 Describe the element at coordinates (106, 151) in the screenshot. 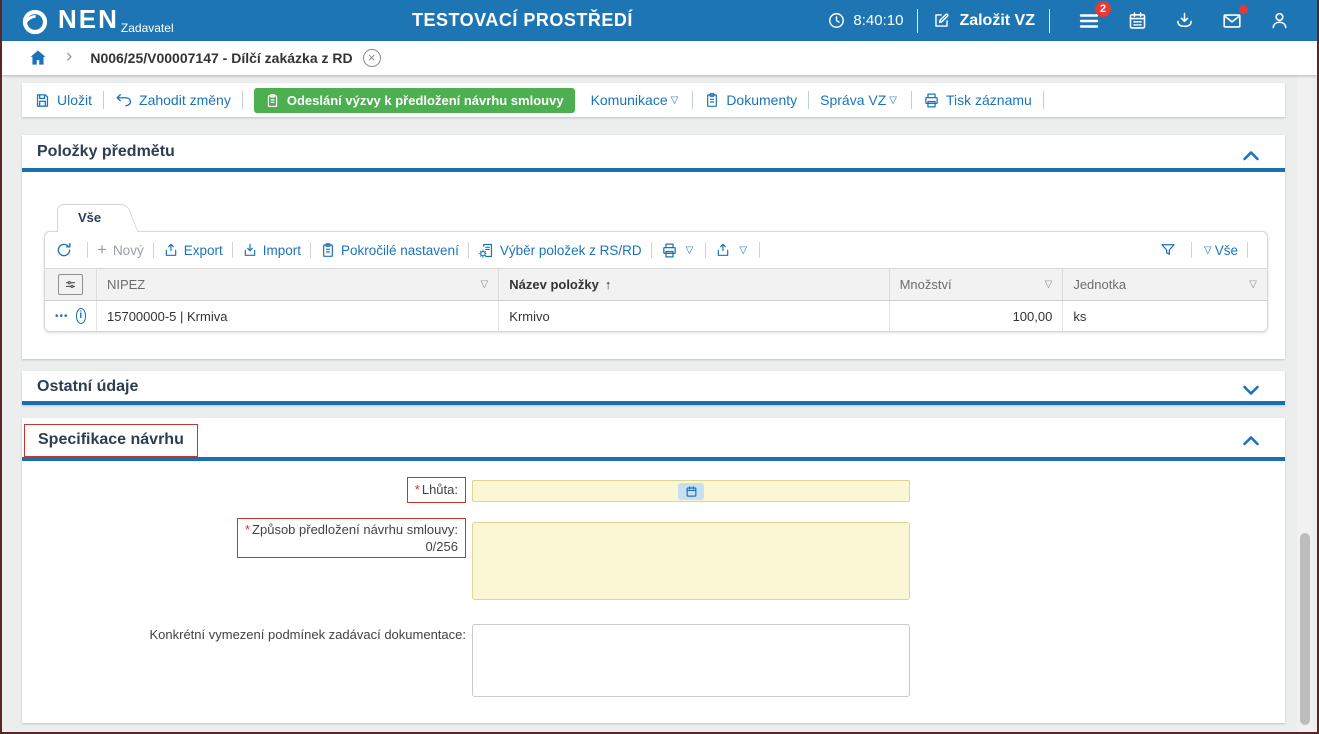

I see `items-section-title: Položky předmětu` at that location.